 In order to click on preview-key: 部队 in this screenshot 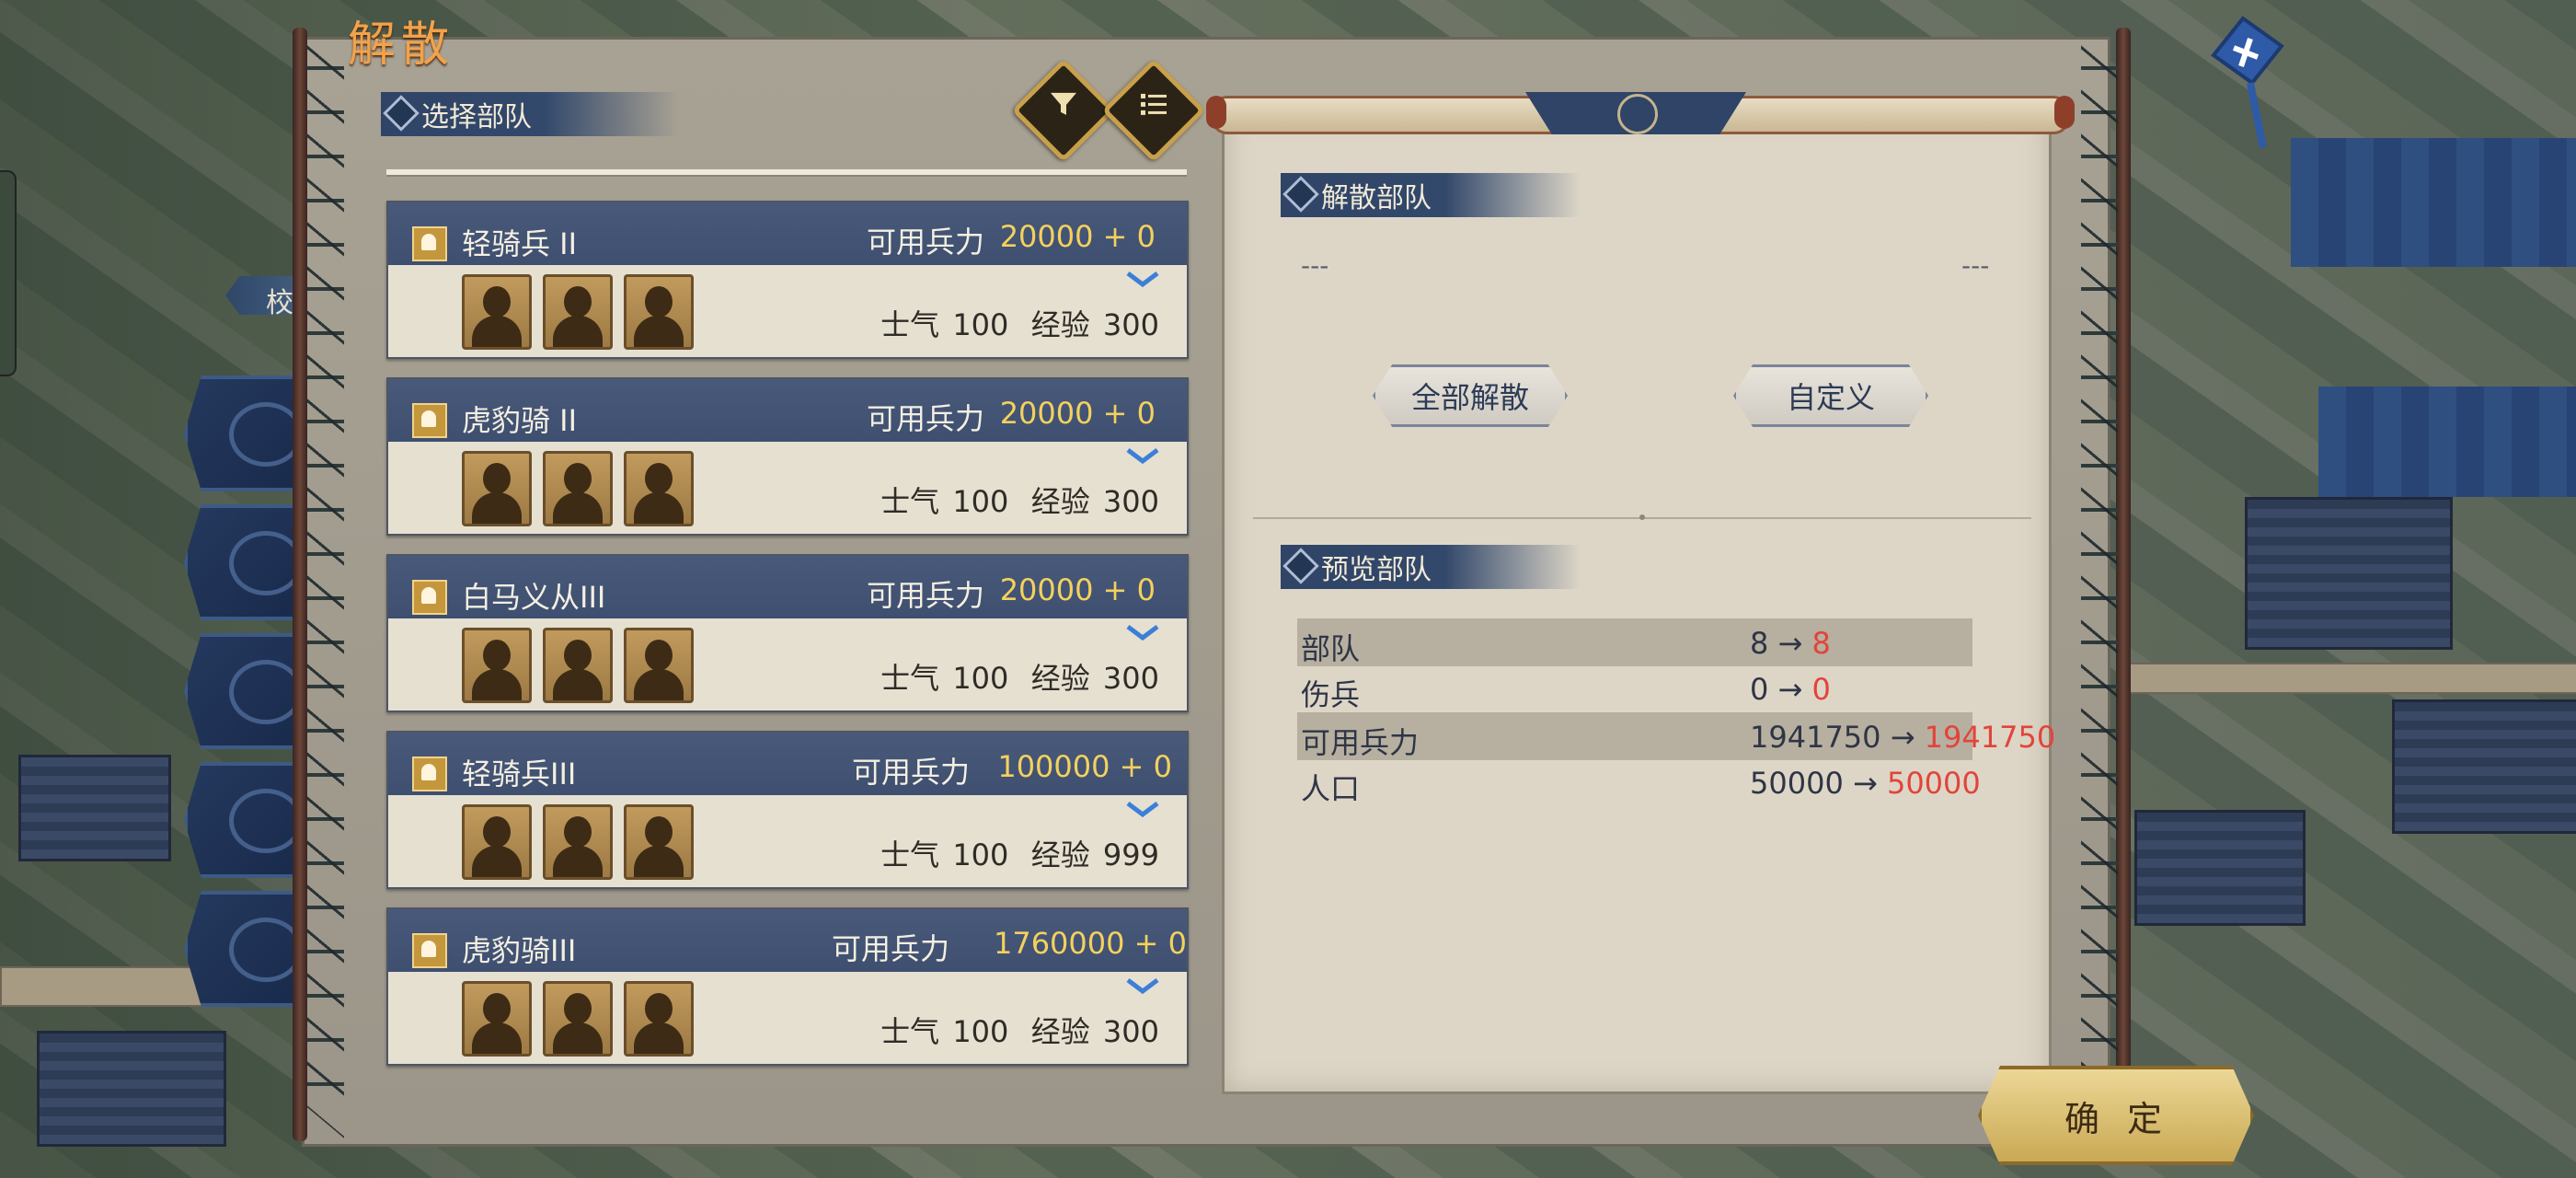, I will do `click(1331, 648)`.